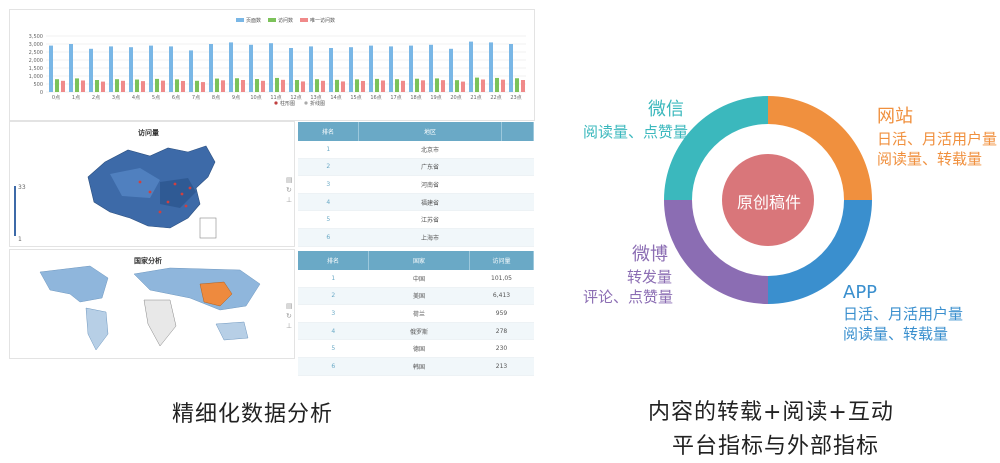  What do you see at coordinates (416, 150) in the screenshot?
I see `region-row: 1 北京市` at bounding box center [416, 150].